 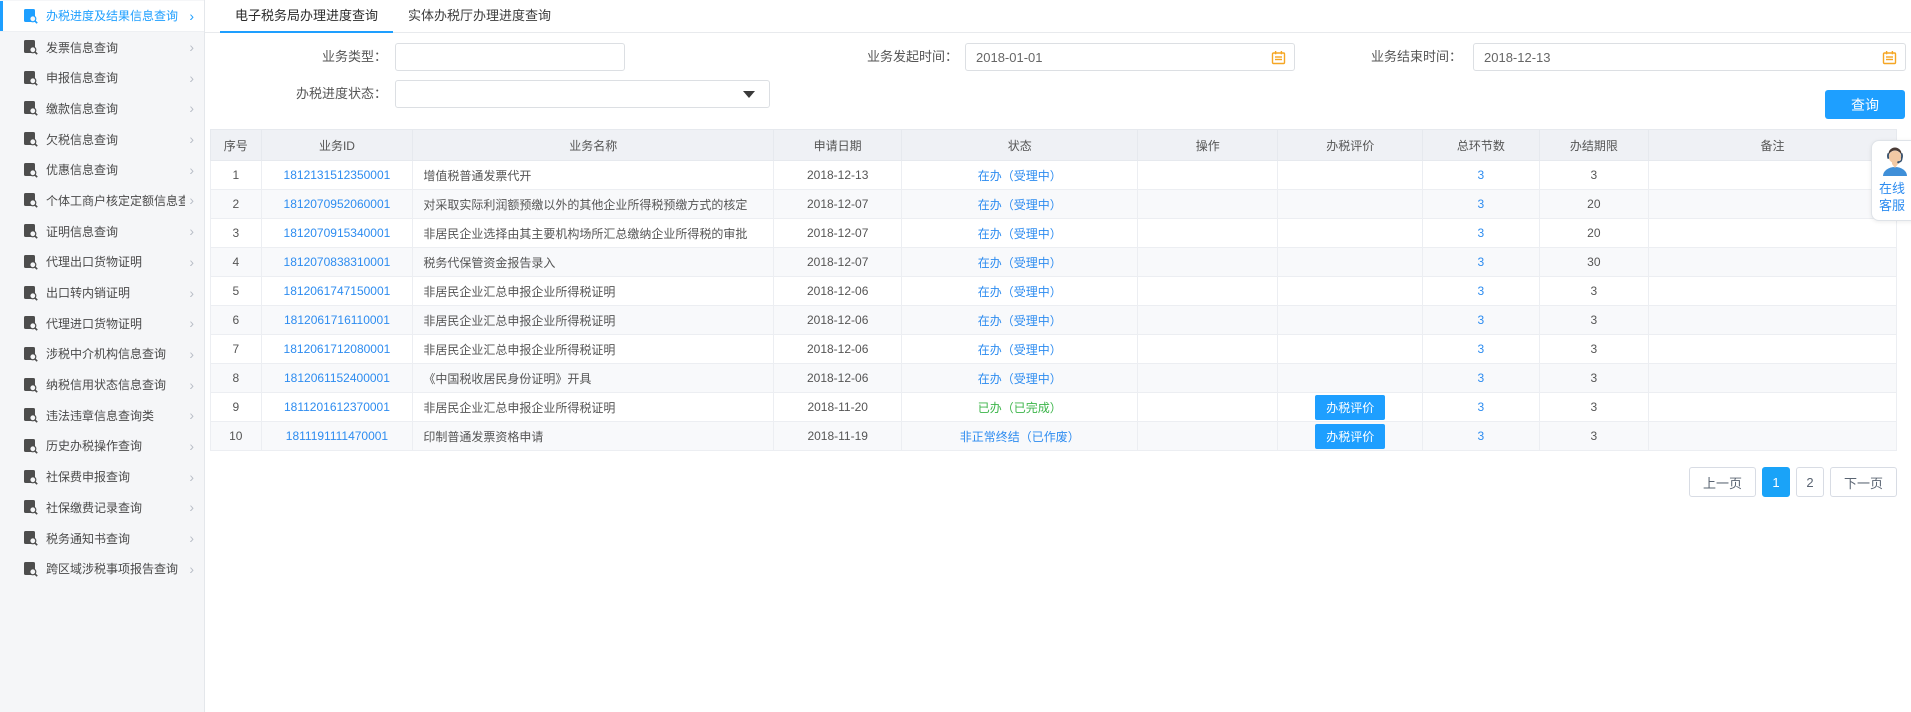 What do you see at coordinates (1019, 407) in the screenshot?
I see `status-text: 已办（已完成）` at bounding box center [1019, 407].